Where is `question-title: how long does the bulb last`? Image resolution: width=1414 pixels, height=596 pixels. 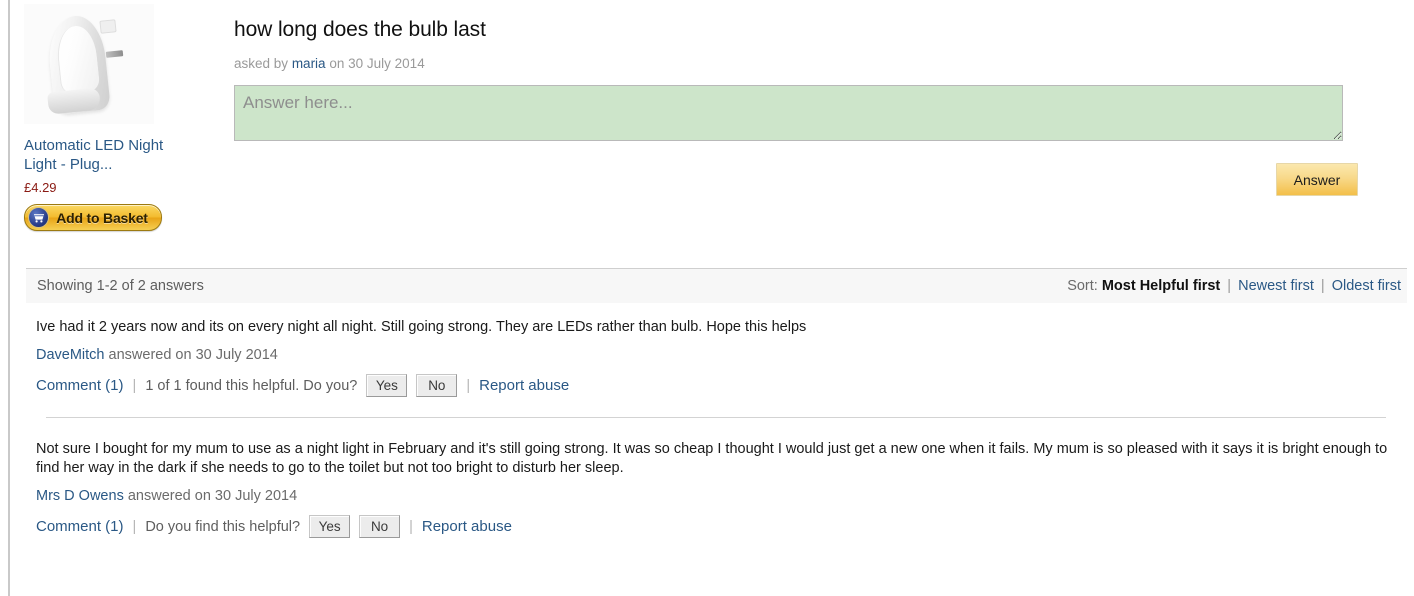 question-title: how long does the bulb last is located at coordinates (360, 29).